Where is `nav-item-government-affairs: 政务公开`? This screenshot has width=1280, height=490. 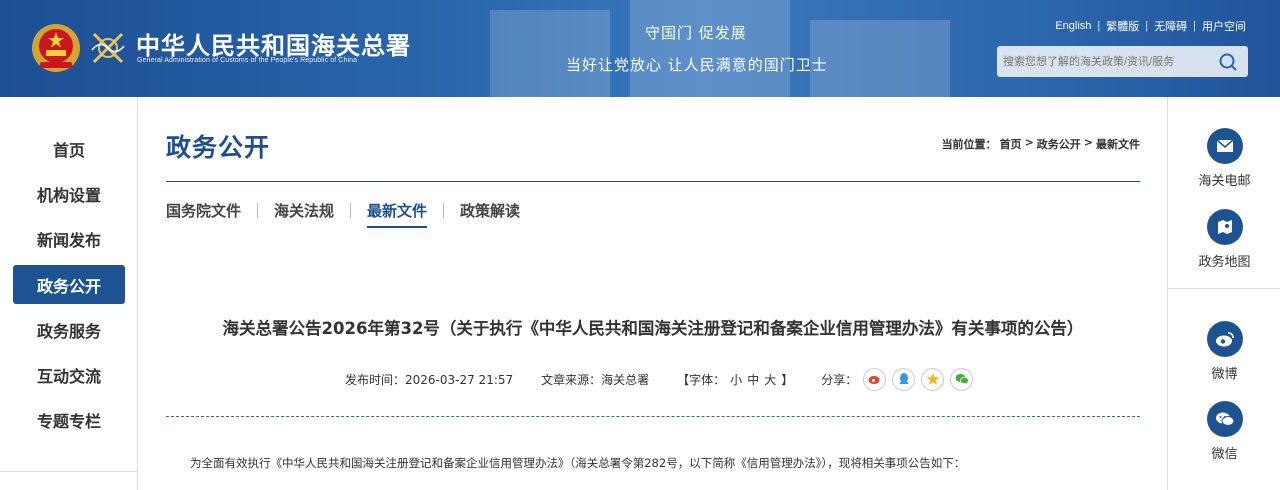 nav-item-government-affairs: 政务公开 is located at coordinates (69, 284).